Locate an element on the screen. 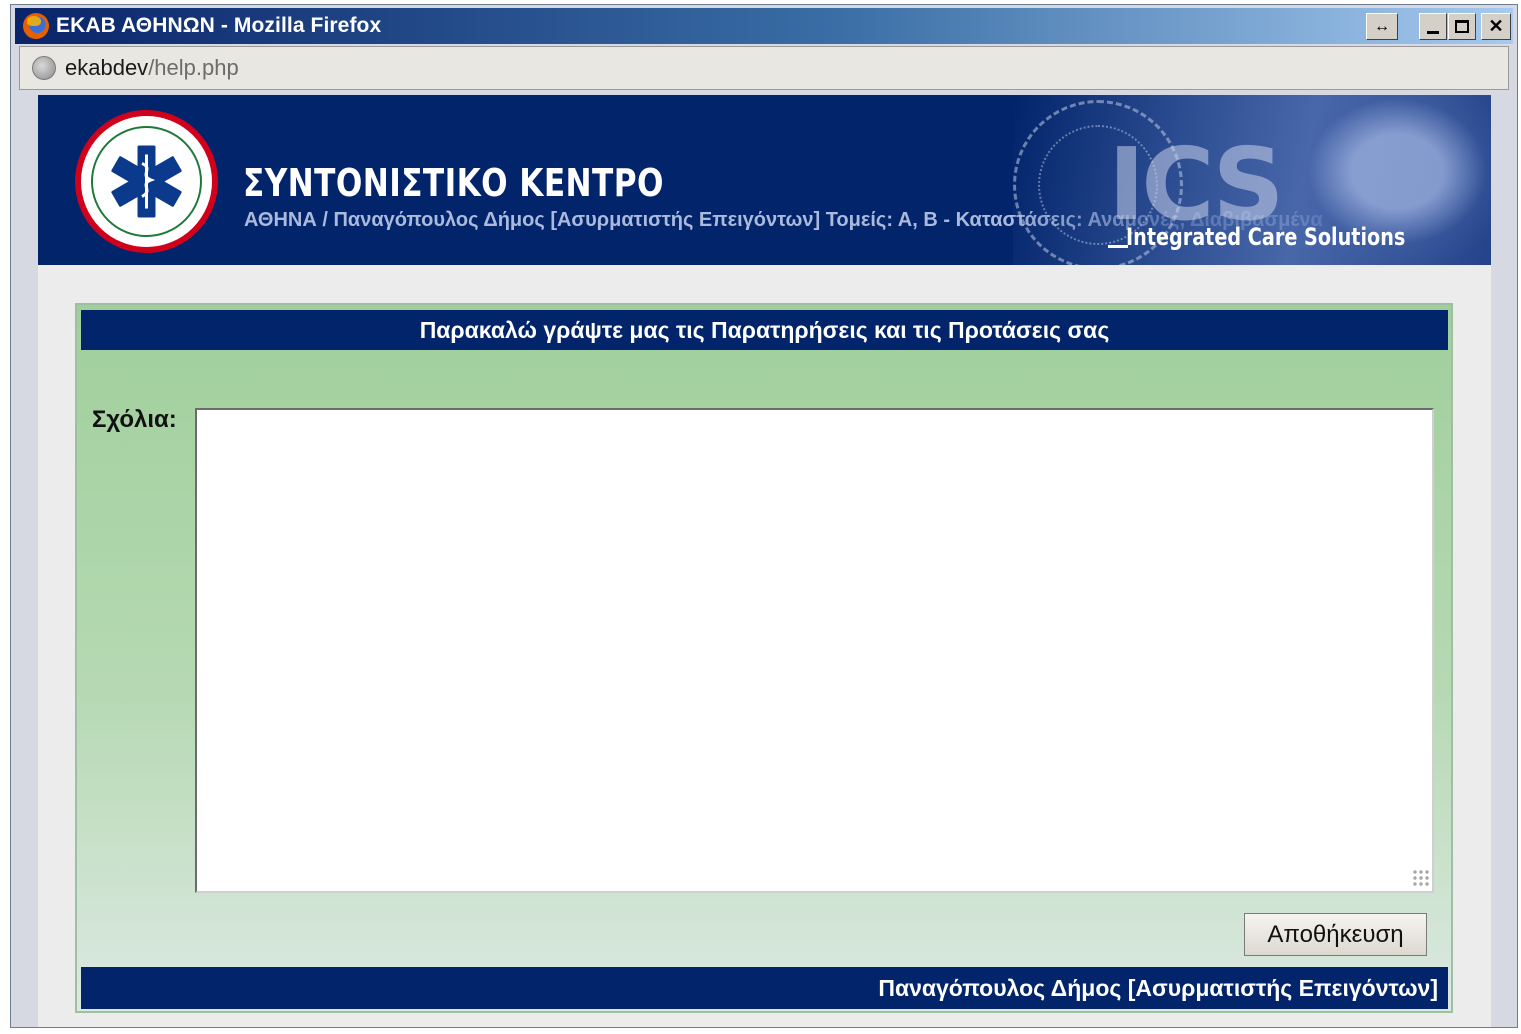 This screenshot has width=1521, height=1034. maximize-icon is located at coordinates (1462, 26).